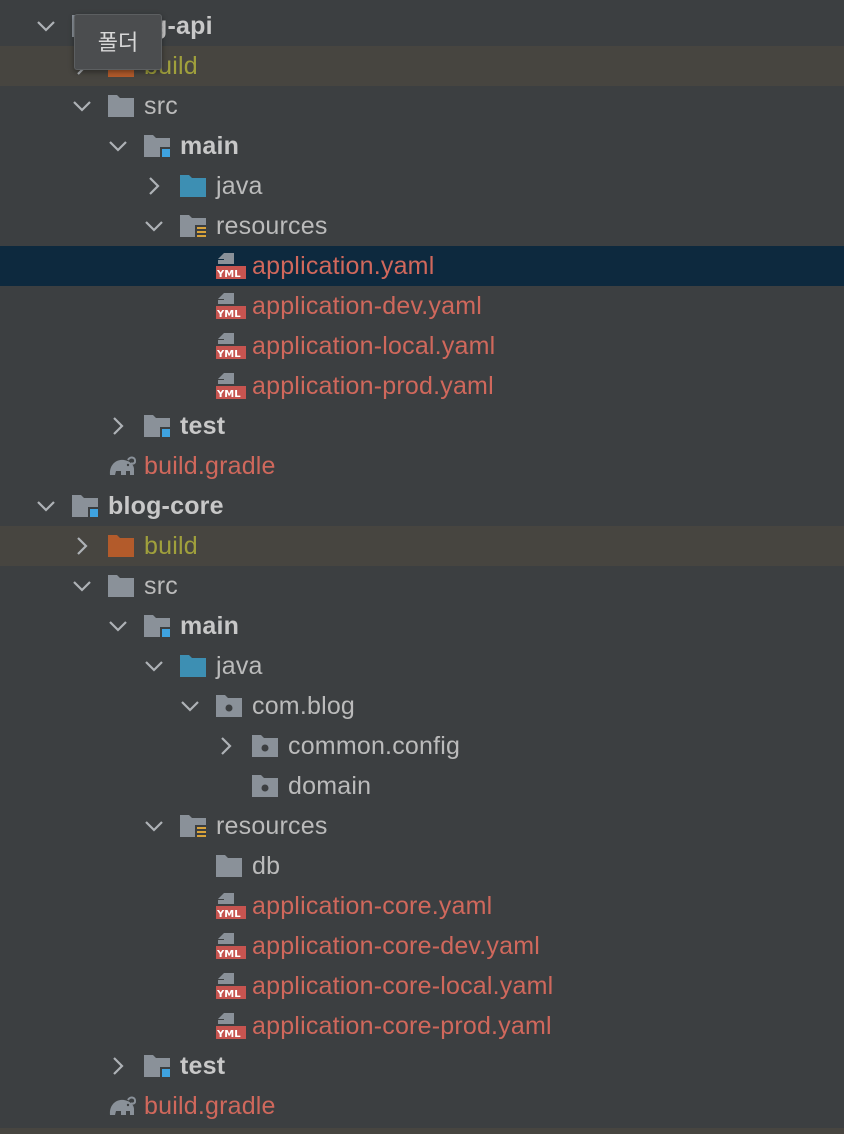  What do you see at coordinates (372, 906) in the screenshot?
I see `yaml-file-label: application-core.yaml` at bounding box center [372, 906].